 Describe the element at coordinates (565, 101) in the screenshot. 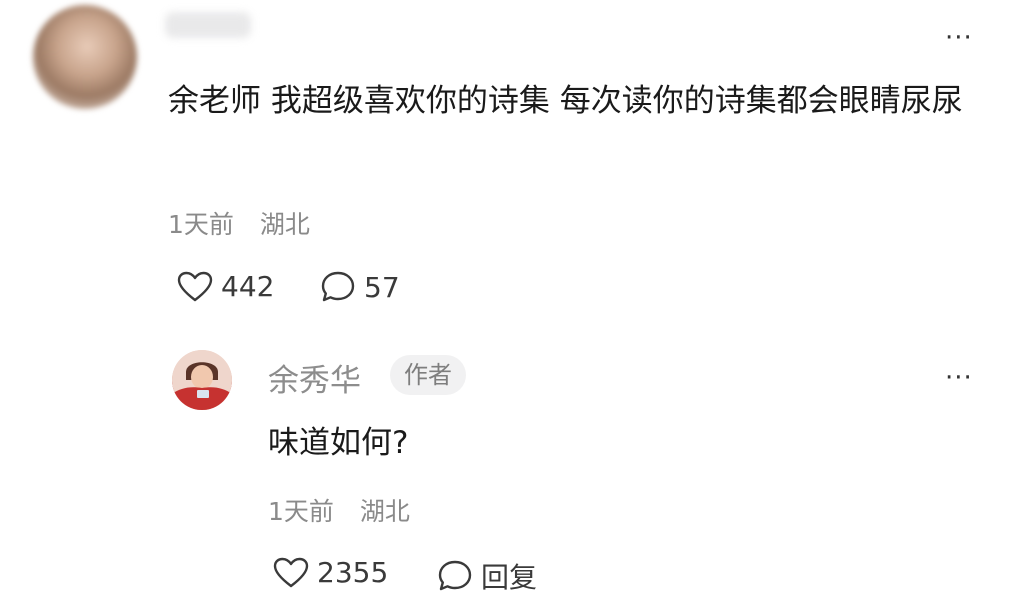

I see `comment-text: 余老师 我超级喜欢你的诗集 每次读你的诗集都会眼睛尿尿` at that location.